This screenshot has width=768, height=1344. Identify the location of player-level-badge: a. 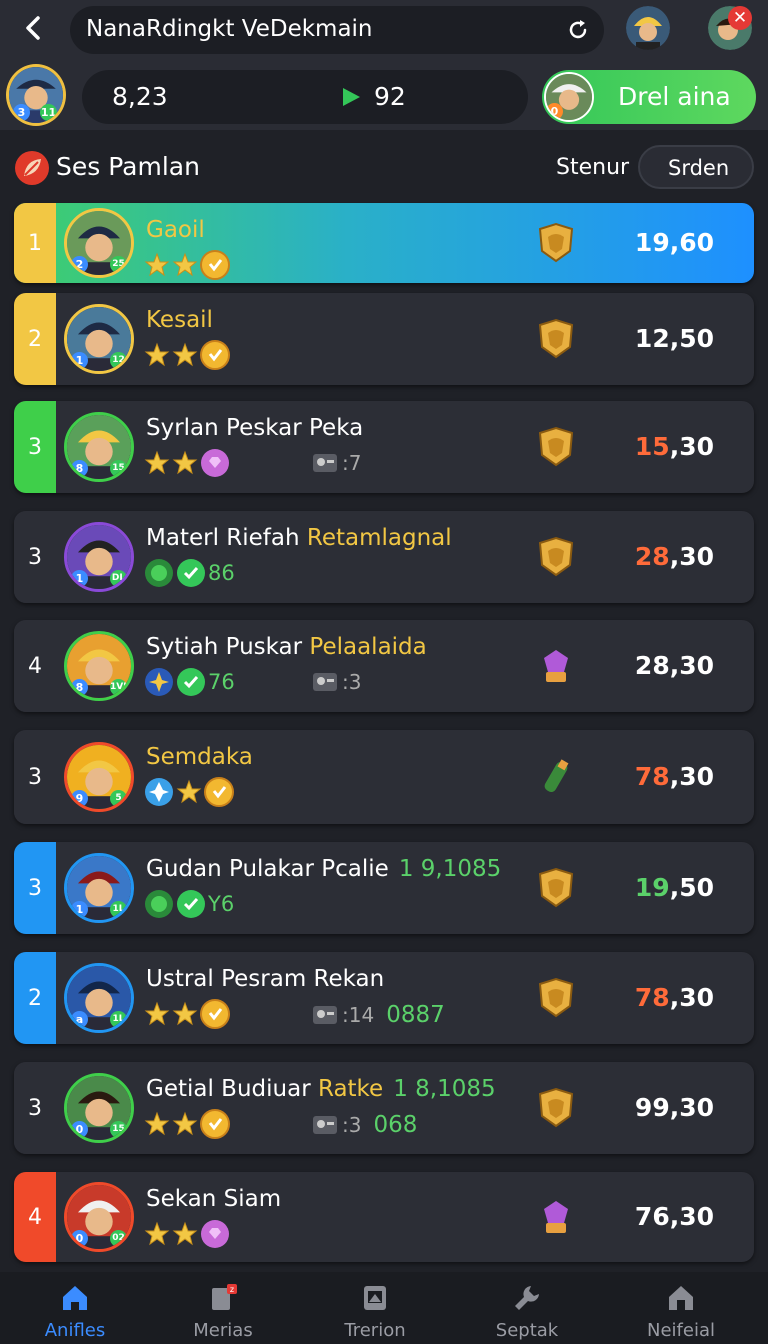
(79, 1019).